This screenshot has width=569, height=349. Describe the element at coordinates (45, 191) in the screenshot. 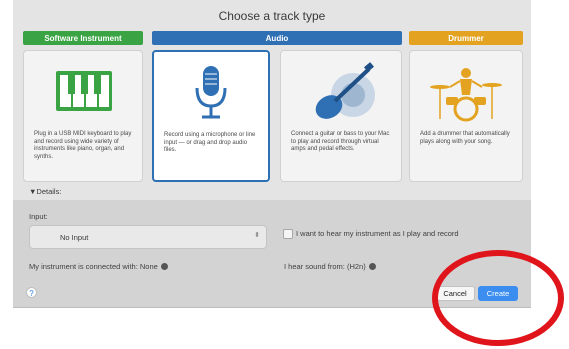

I see `details-disclosure: ▼Details:` at that location.